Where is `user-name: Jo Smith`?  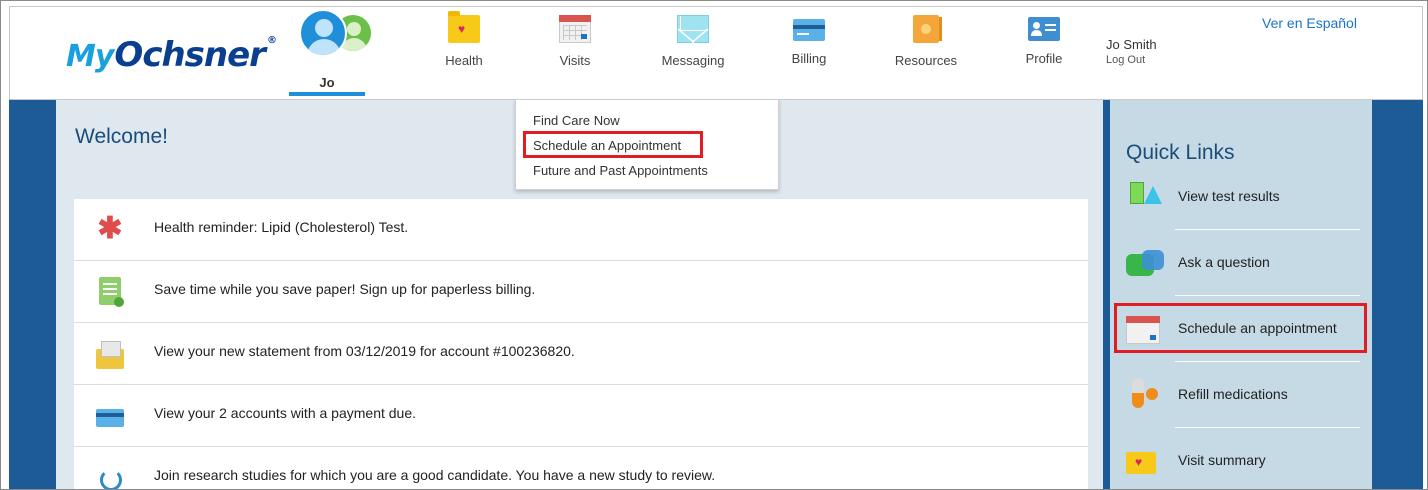
user-name: Jo Smith is located at coordinates (1131, 44).